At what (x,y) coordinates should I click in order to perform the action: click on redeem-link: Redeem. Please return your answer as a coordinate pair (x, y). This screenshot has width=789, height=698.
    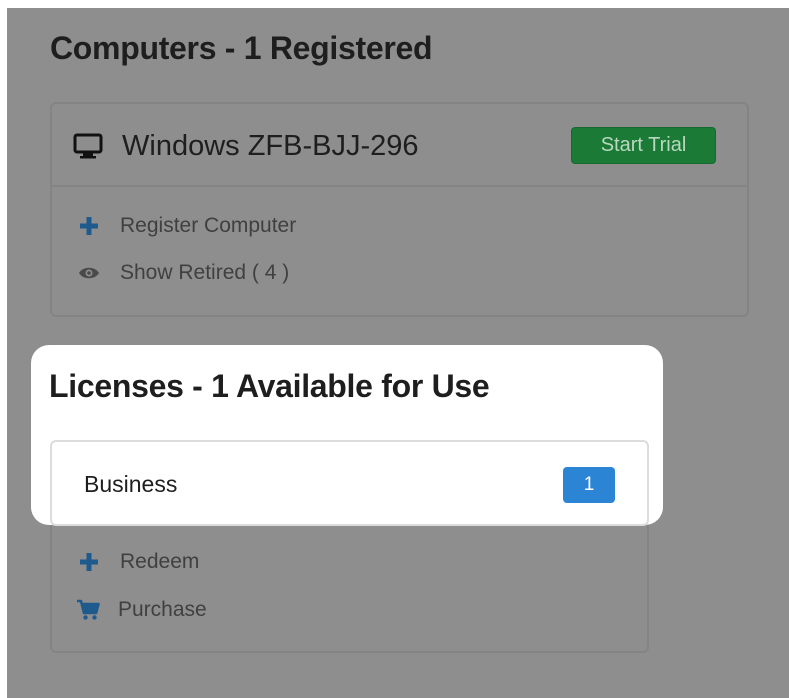
    Looking at the image, I should click on (138, 562).